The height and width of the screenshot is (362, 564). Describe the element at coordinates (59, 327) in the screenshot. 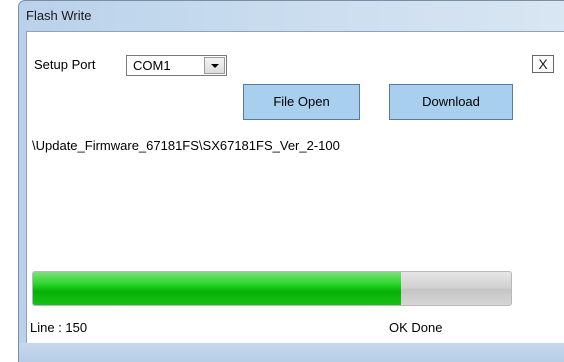

I see `line-count-text: Line : 150` at that location.